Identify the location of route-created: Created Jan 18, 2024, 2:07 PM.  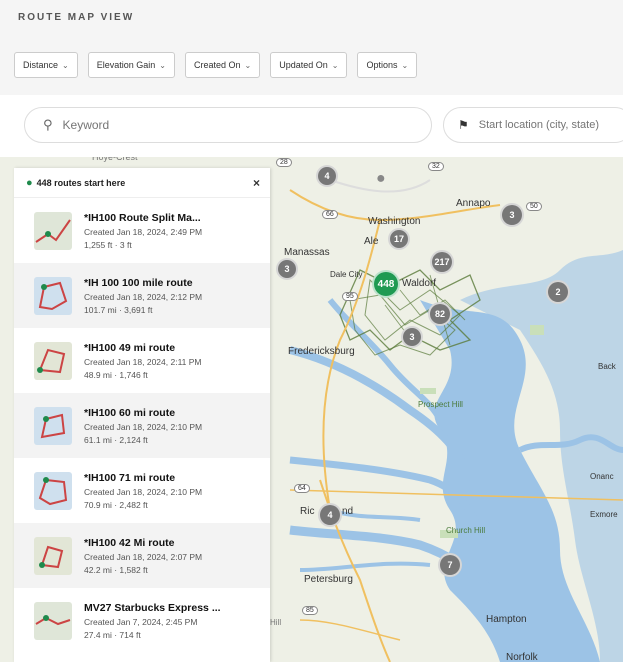
(143, 556).